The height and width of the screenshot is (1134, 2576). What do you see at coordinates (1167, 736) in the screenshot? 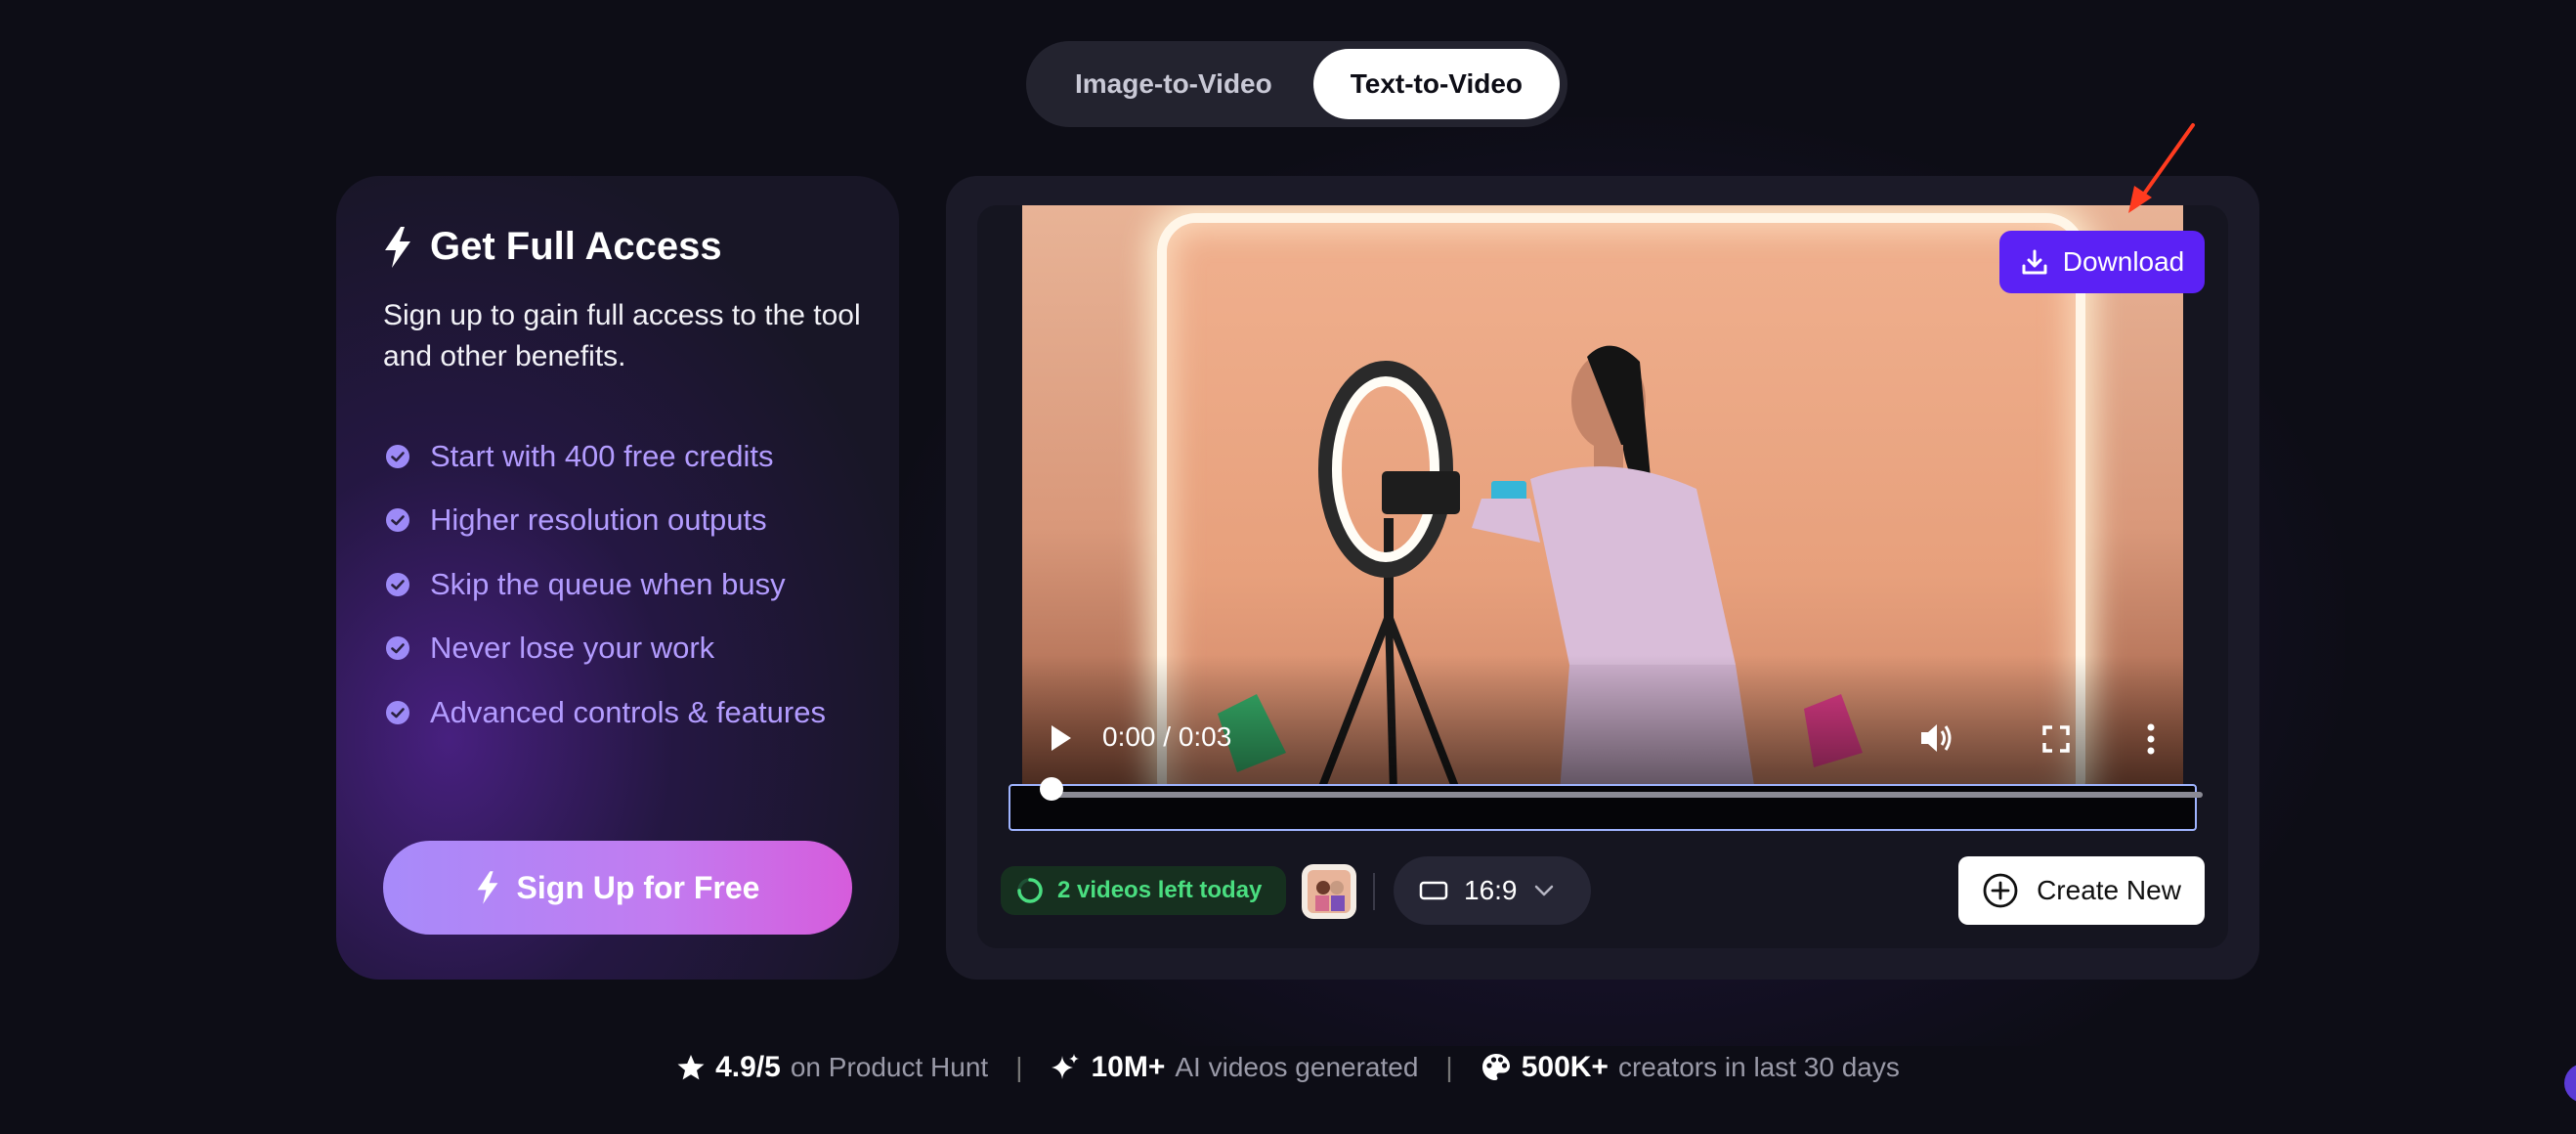
I see `time-display: 0:00 / 0:03` at bounding box center [1167, 736].